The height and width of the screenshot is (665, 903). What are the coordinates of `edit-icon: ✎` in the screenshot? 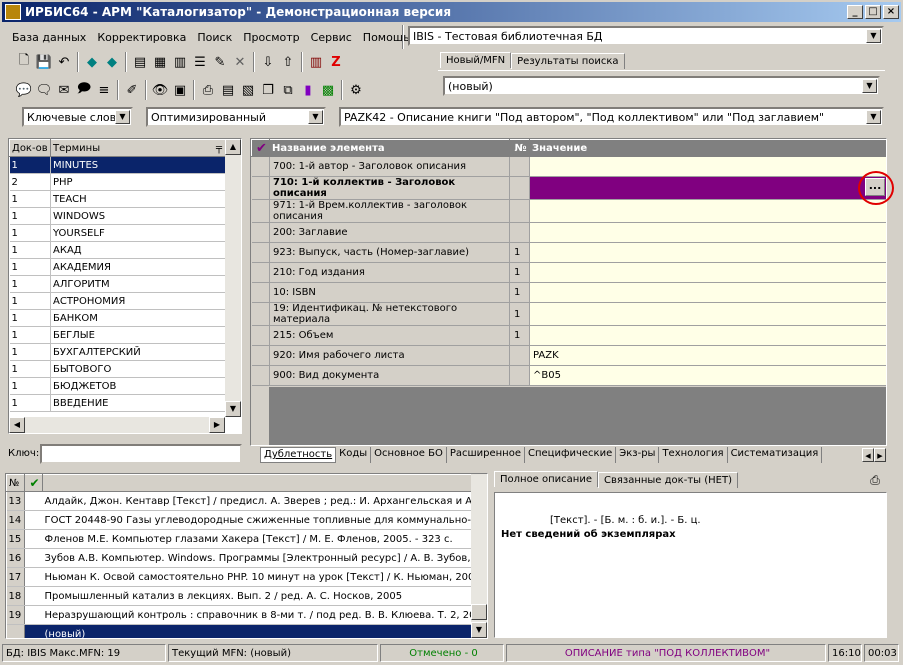 It's located at (220, 62).